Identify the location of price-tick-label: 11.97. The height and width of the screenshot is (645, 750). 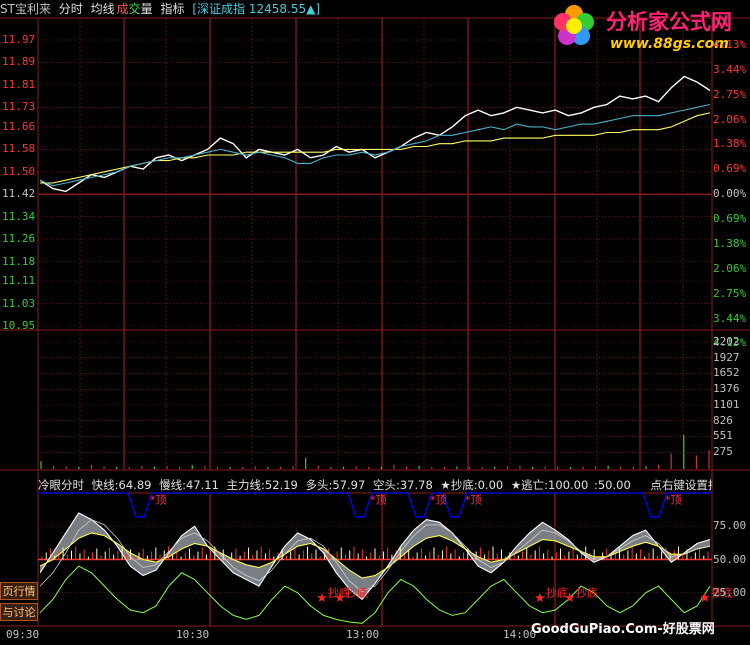
(19, 39).